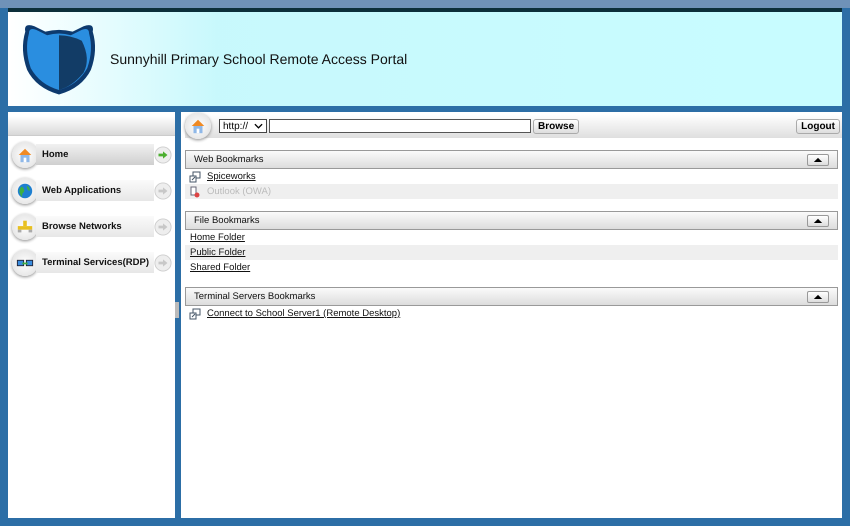  Describe the element at coordinates (220, 267) in the screenshot. I see `bookmark-link: Shared Folder` at that location.